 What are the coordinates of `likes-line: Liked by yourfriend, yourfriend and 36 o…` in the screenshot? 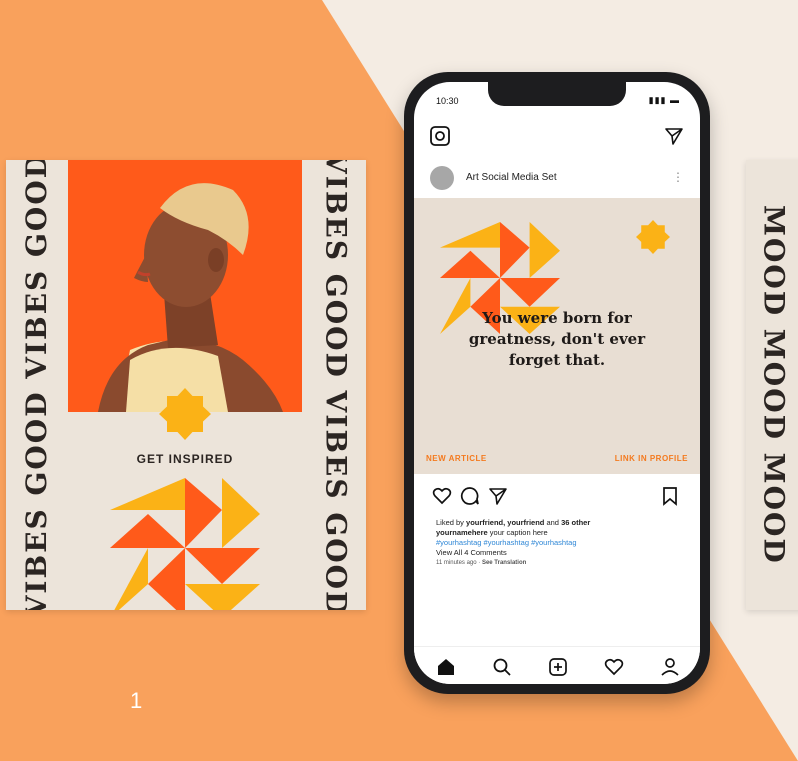 It's located at (513, 522).